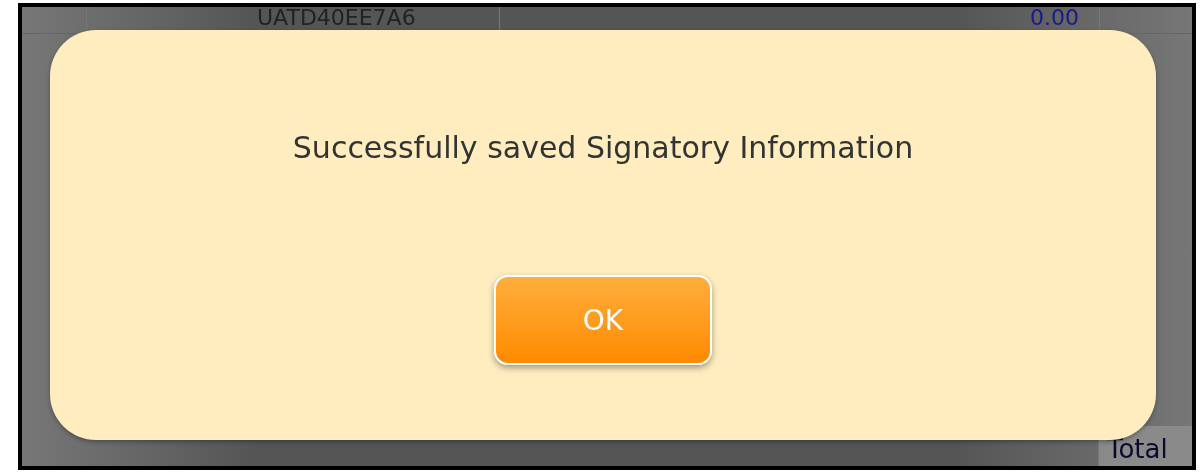 The height and width of the screenshot is (472, 1201). What do you see at coordinates (603, 147) in the screenshot?
I see `dialog-message: Successfully saved Signatory Information` at bounding box center [603, 147].